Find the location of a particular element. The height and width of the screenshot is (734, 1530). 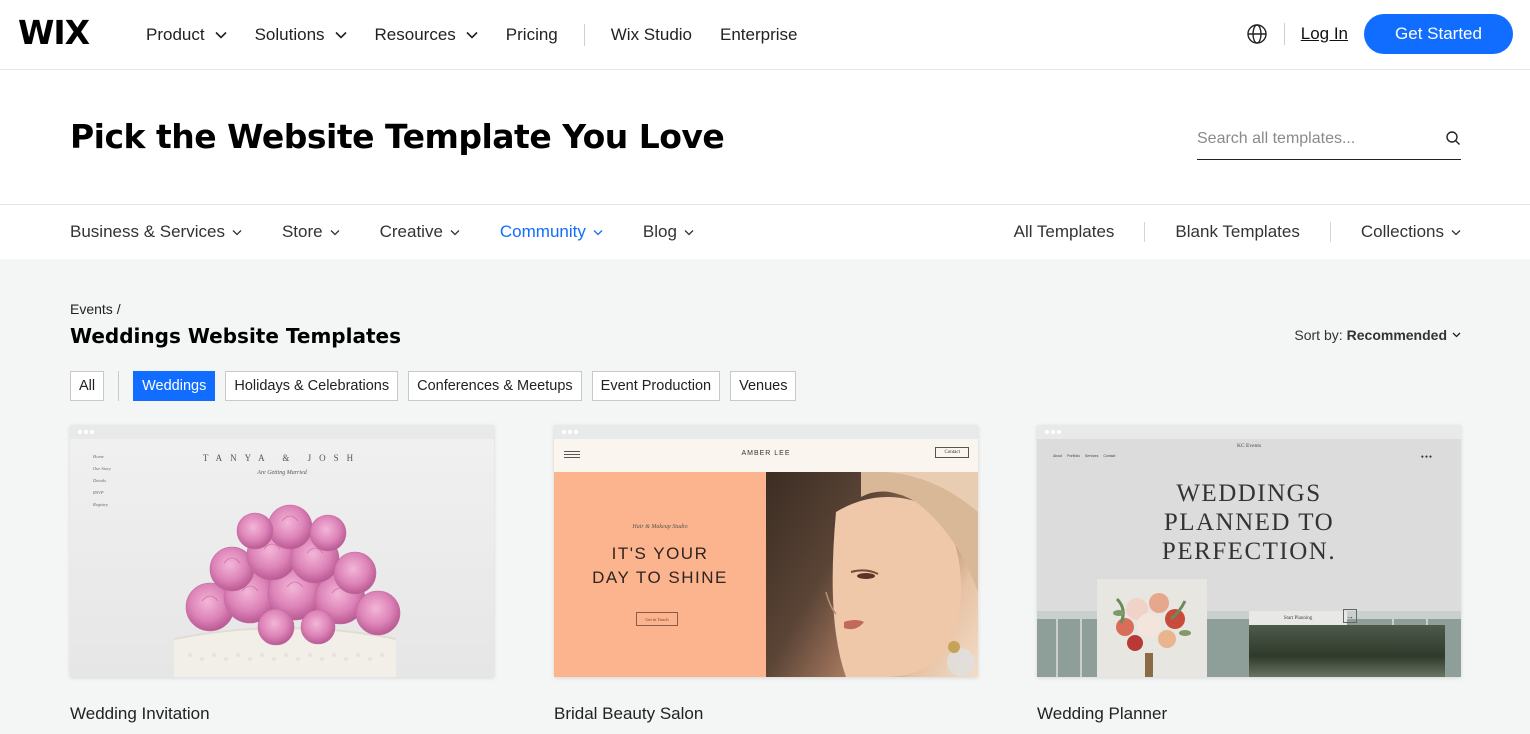

preview-menu: Home Our Story Details RSVP Registry is located at coordinates (102, 481).